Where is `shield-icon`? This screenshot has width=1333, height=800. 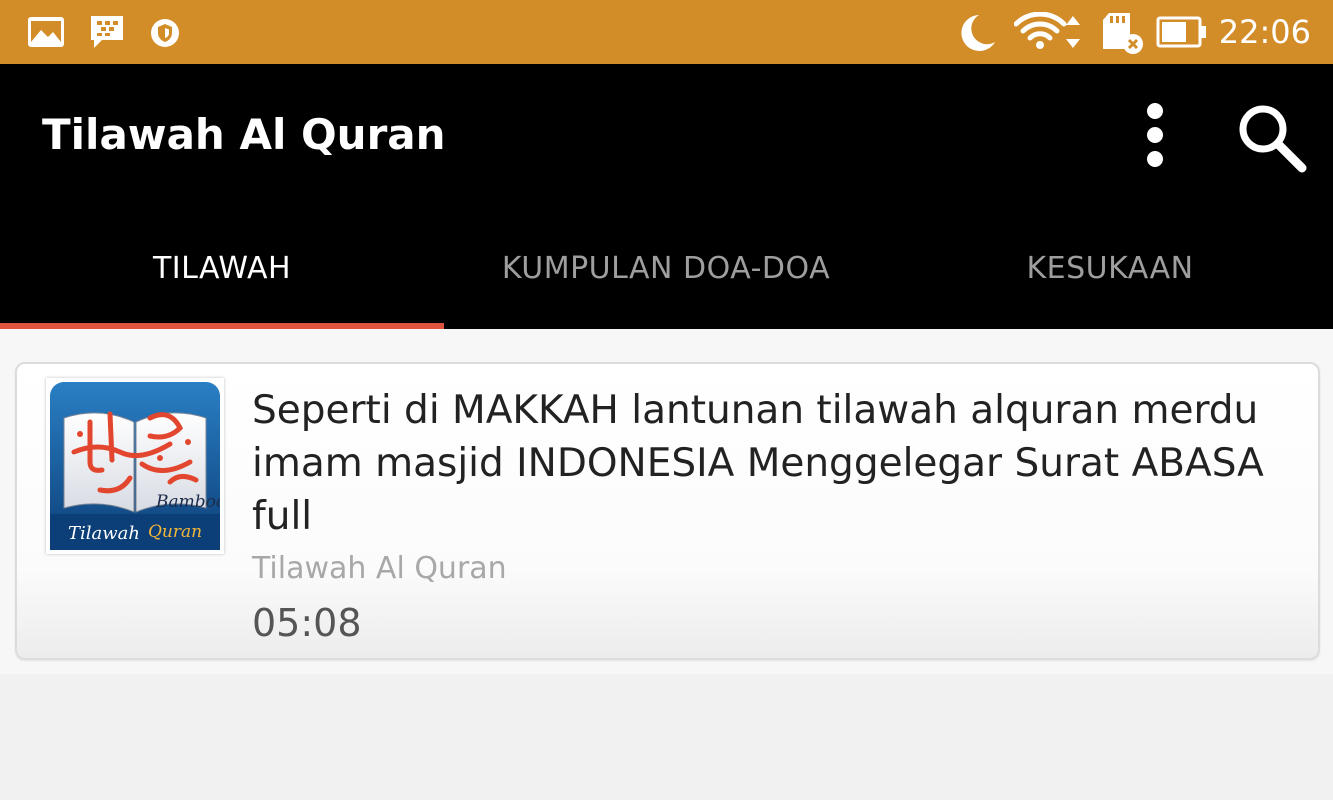
shield-icon is located at coordinates (165, 33).